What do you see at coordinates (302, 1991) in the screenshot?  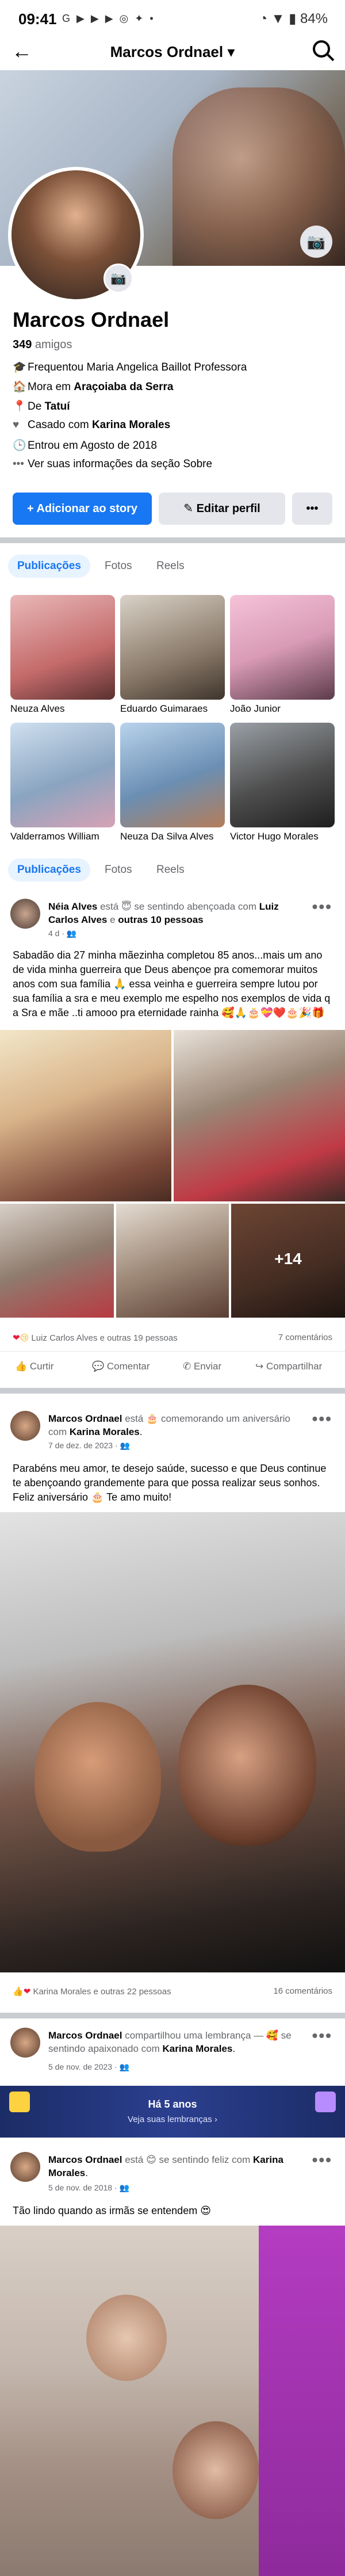 I see `comments-count: 16 comentários` at bounding box center [302, 1991].